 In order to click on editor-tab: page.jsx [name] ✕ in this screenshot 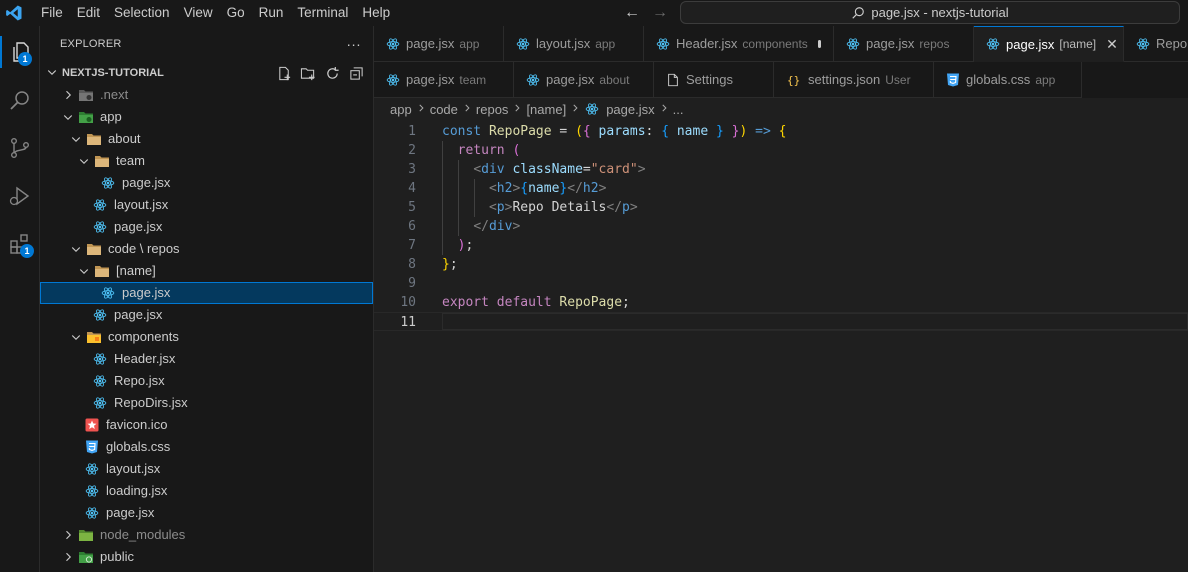, I will do `click(1049, 44)`.